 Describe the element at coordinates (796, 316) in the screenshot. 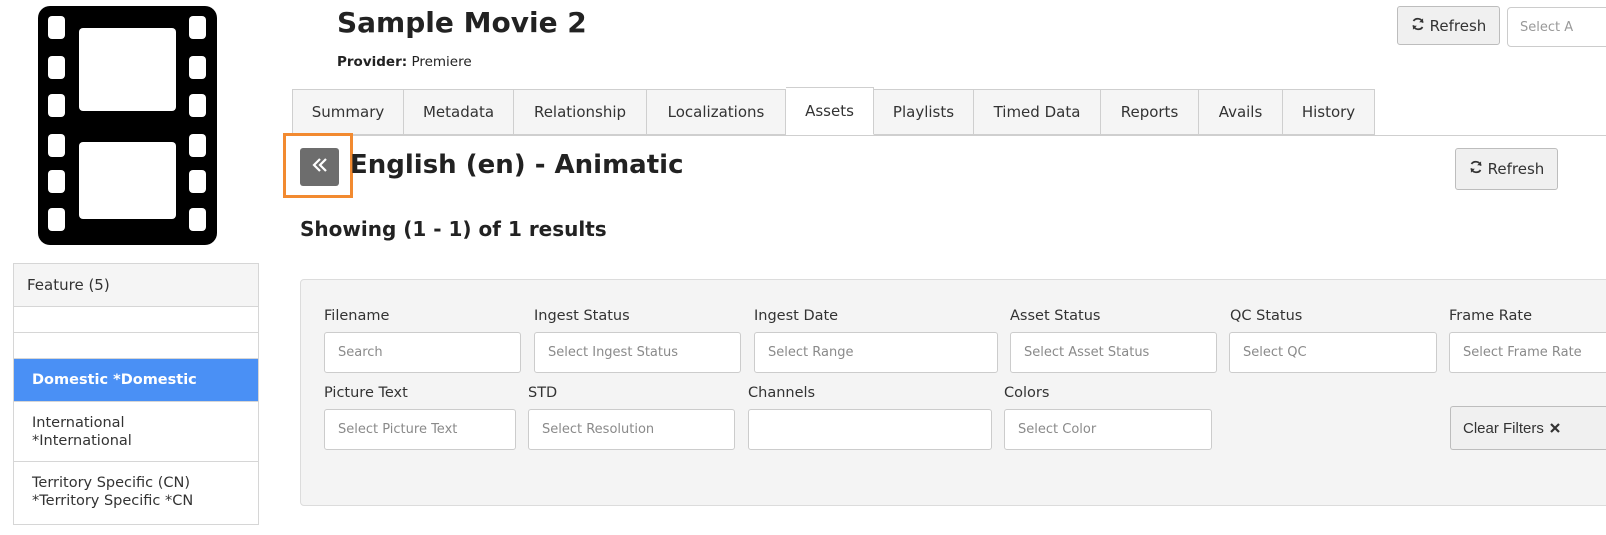

I see `ingest-date-label: Ingest Date` at that location.